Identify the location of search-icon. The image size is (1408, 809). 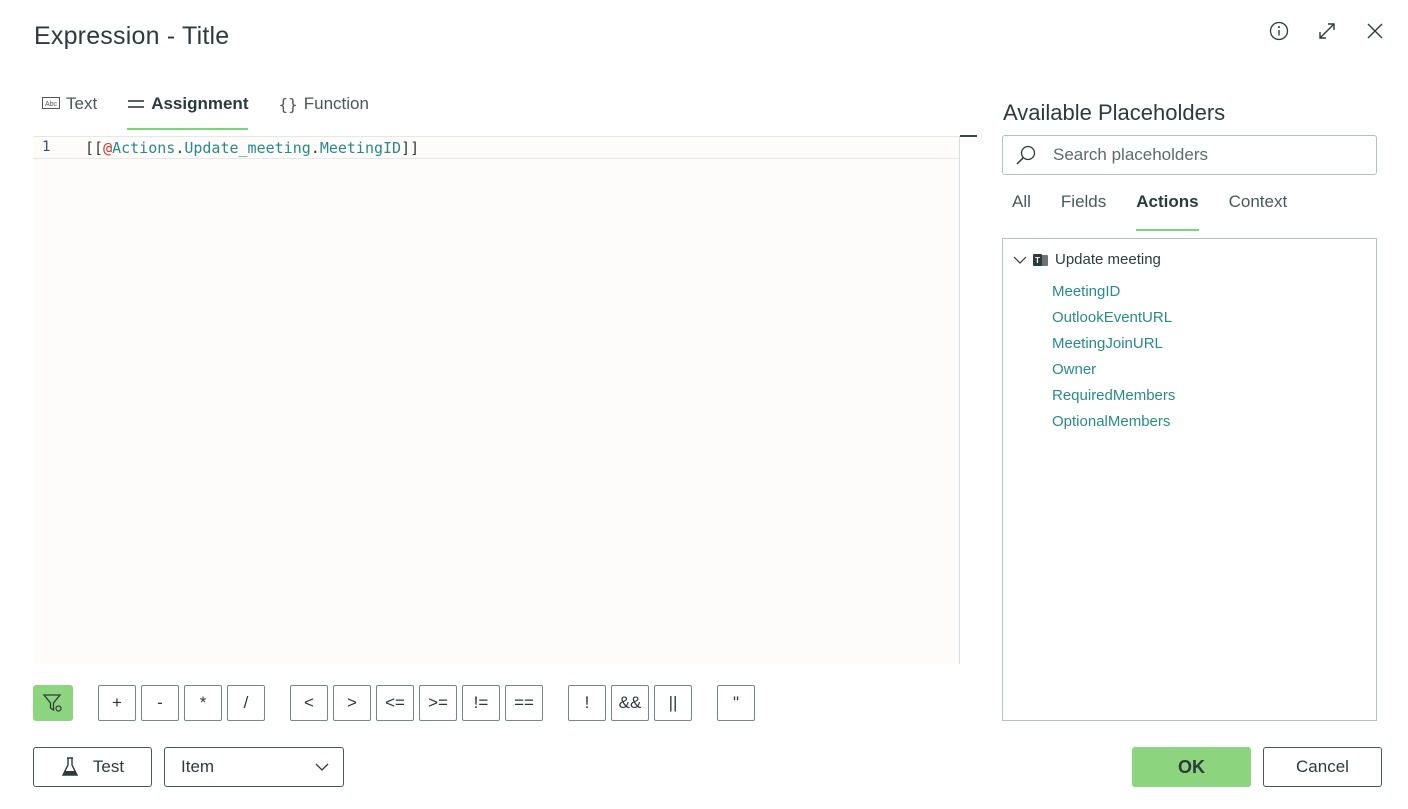
(1026, 155).